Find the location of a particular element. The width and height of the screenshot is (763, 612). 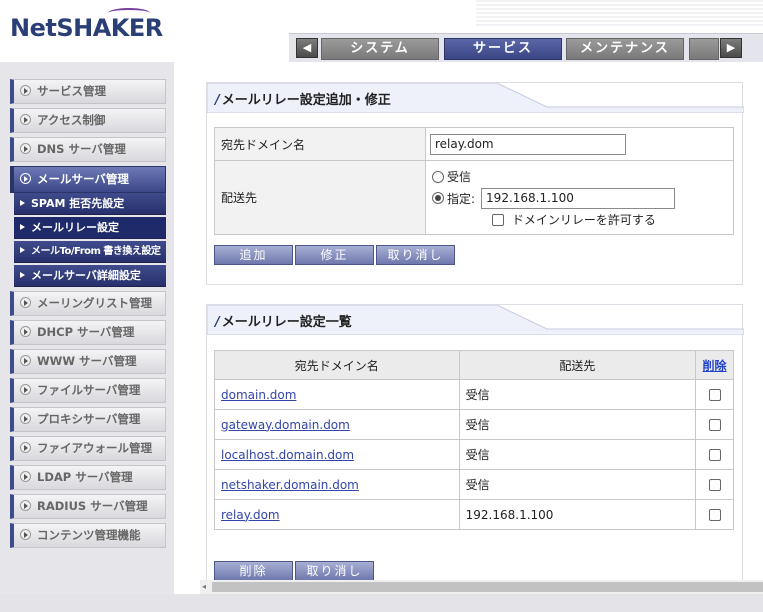

column-header-destination: 配送先 is located at coordinates (577, 365).